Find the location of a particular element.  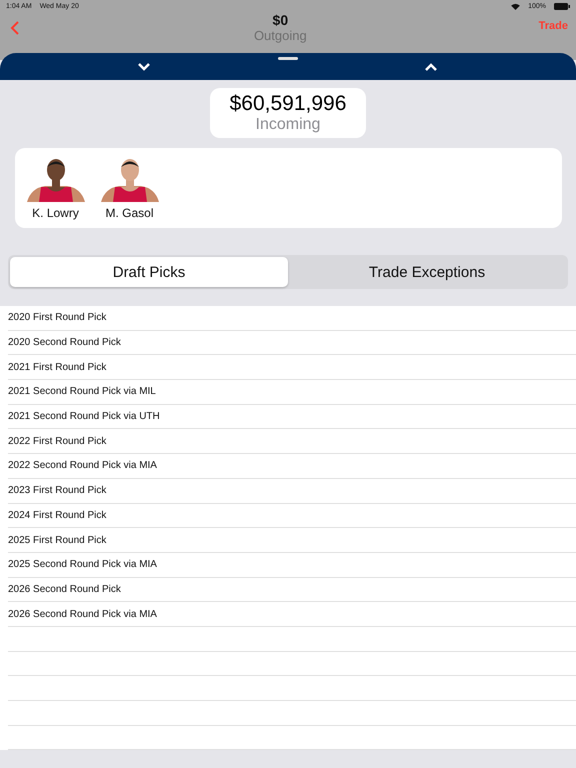

incoming-label: Incoming is located at coordinates (288, 125).